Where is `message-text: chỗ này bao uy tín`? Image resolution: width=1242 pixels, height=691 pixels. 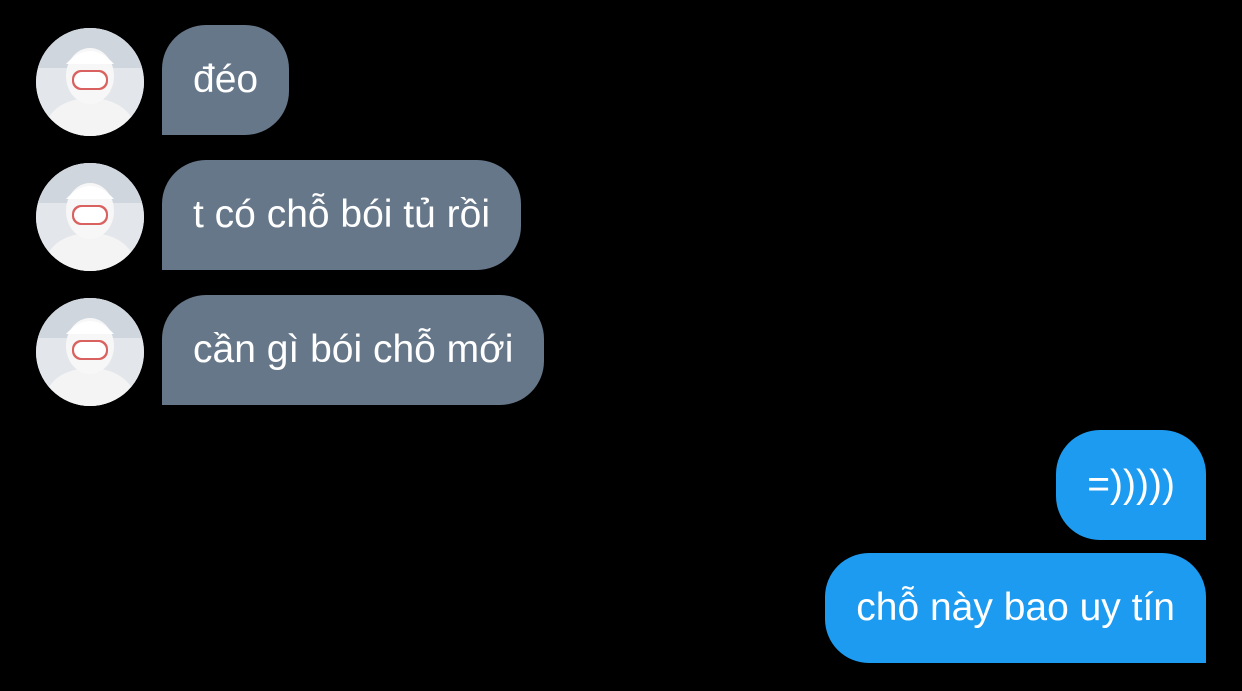 message-text: chỗ này bao uy tín is located at coordinates (1015, 607).